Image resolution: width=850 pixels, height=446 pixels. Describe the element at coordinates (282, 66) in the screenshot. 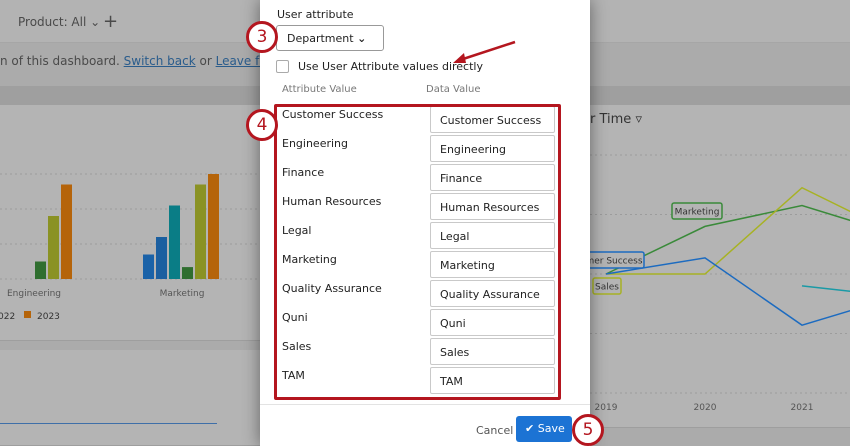

I see `use-values-directly-checkbox` at that location.